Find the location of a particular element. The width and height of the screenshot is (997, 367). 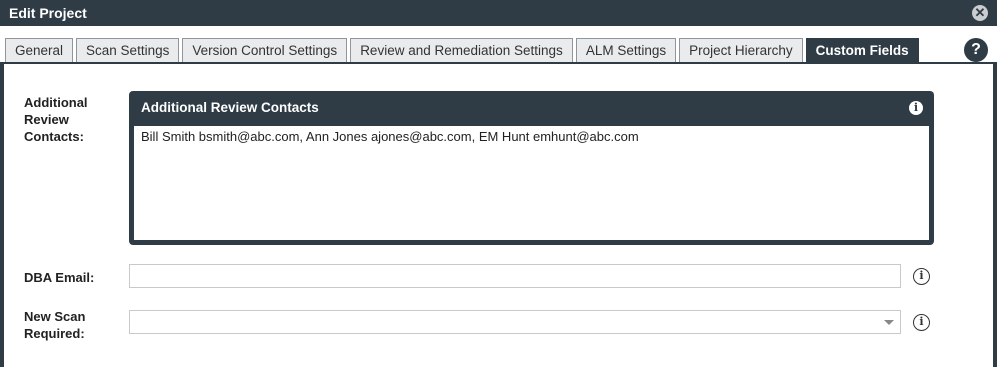

dba-email-input is located at coordinates (515, 276).